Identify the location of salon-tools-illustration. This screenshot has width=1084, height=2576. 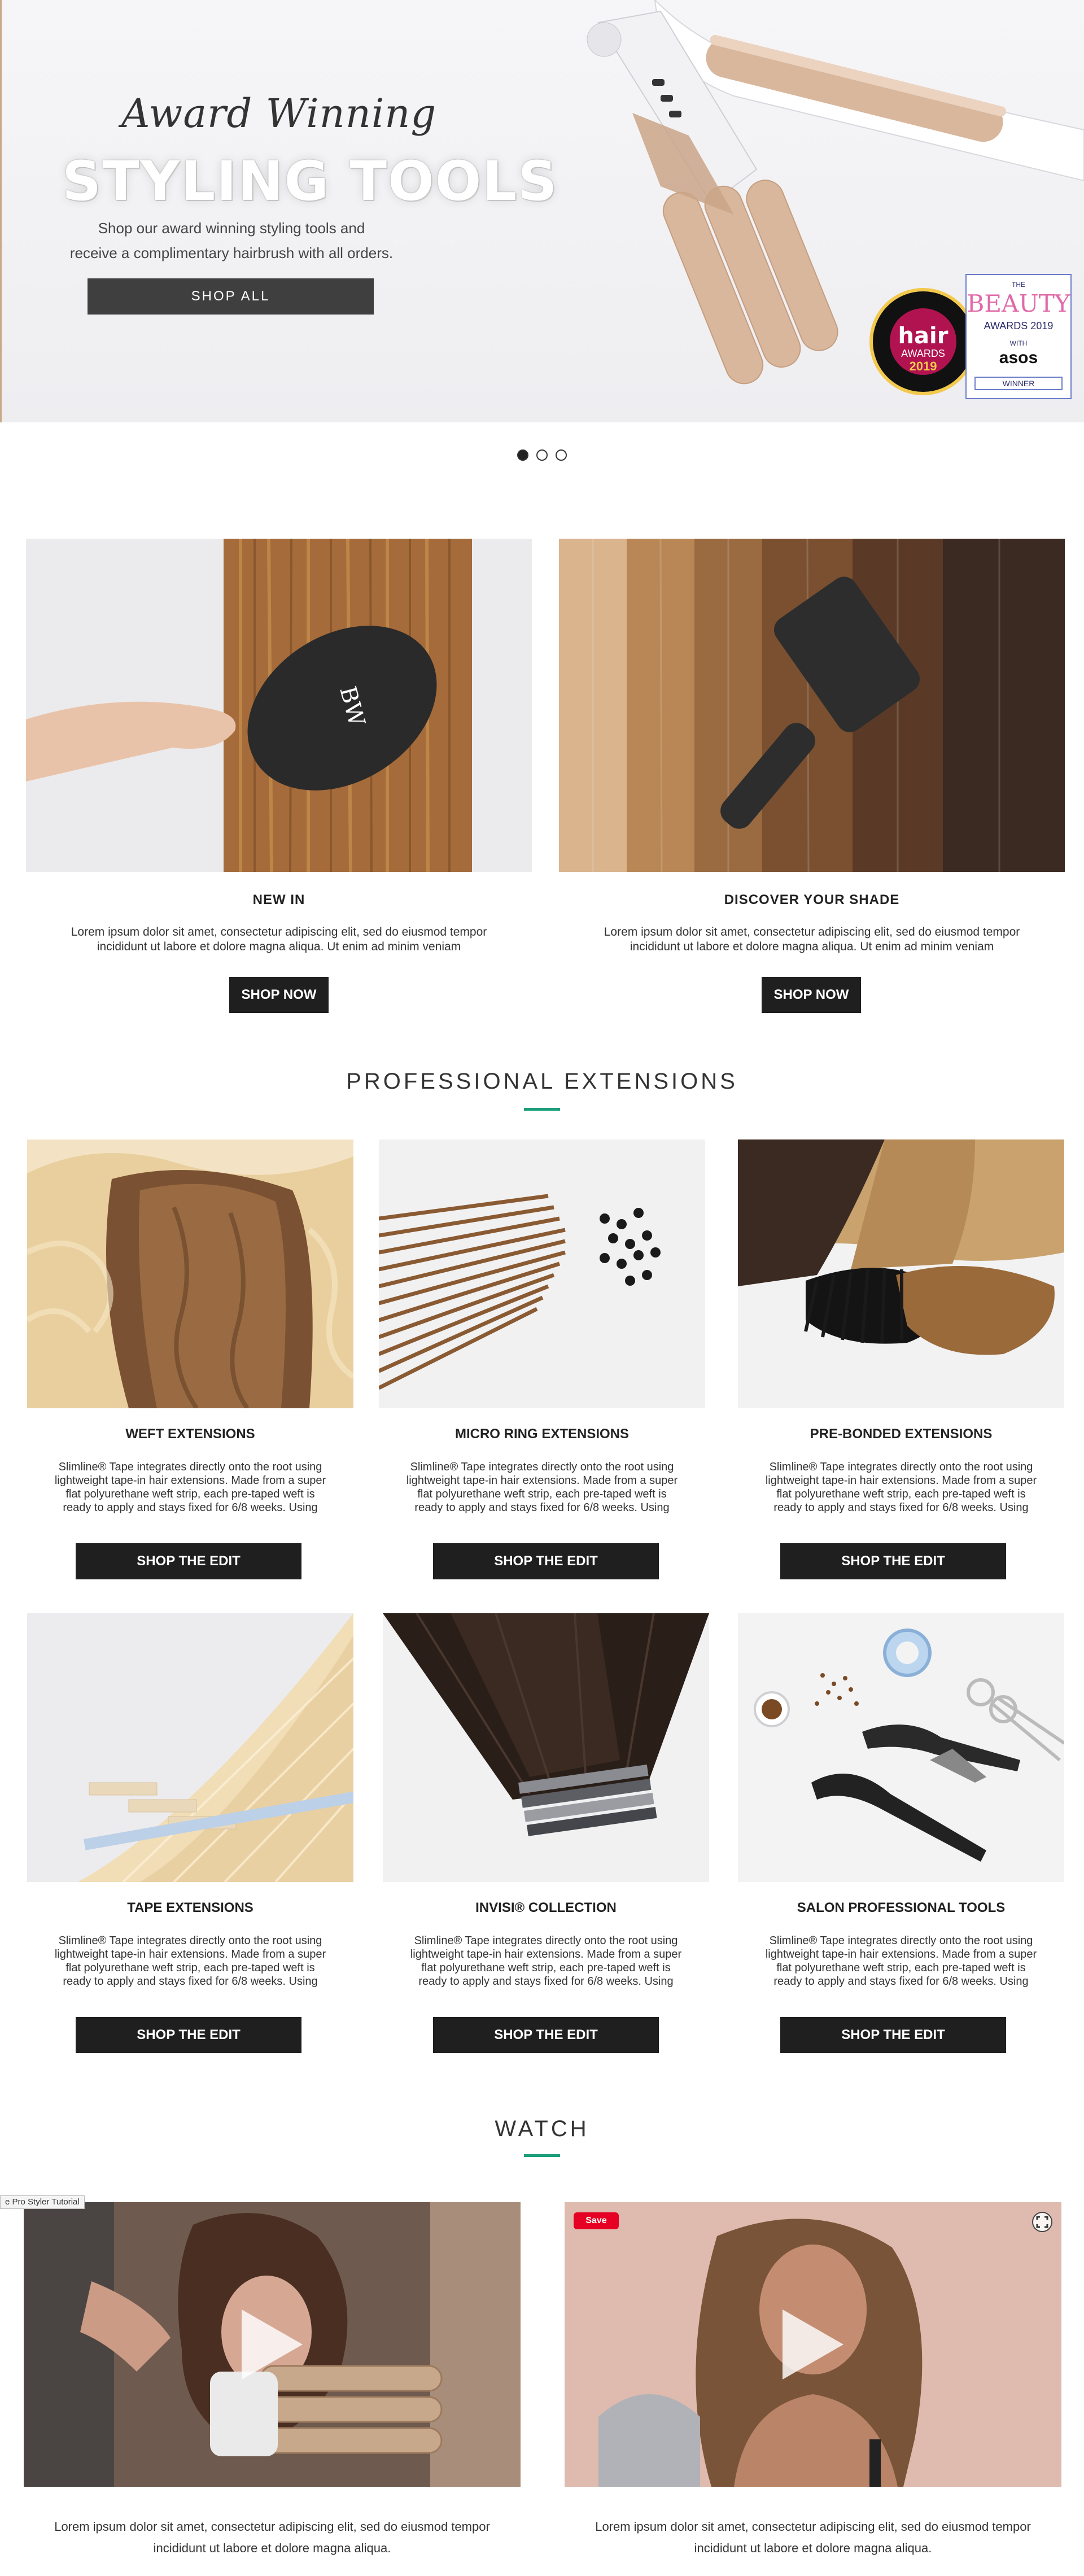
(901, 1747).